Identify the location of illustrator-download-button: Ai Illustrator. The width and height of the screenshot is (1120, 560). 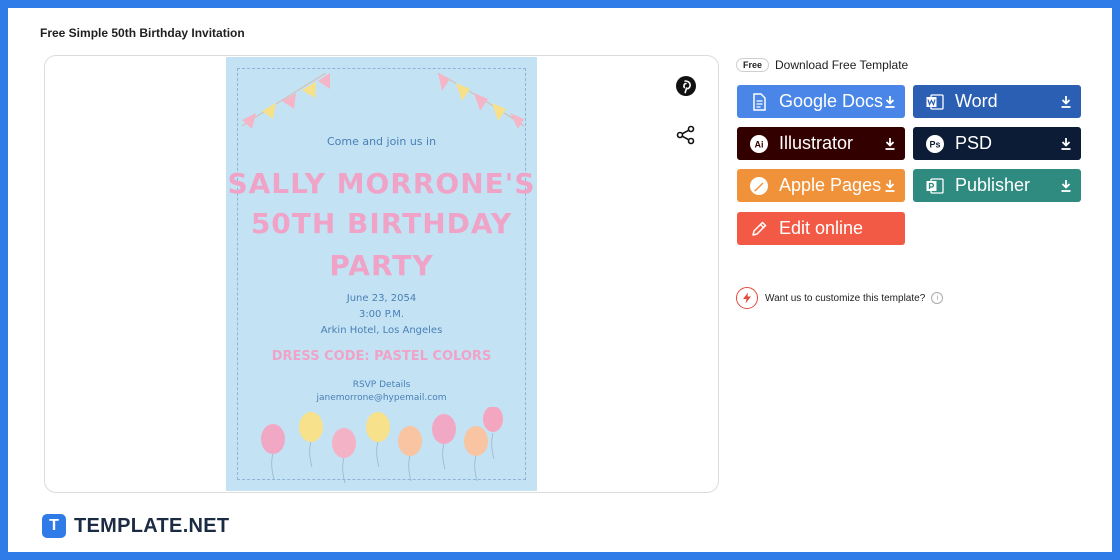
(821, 143).